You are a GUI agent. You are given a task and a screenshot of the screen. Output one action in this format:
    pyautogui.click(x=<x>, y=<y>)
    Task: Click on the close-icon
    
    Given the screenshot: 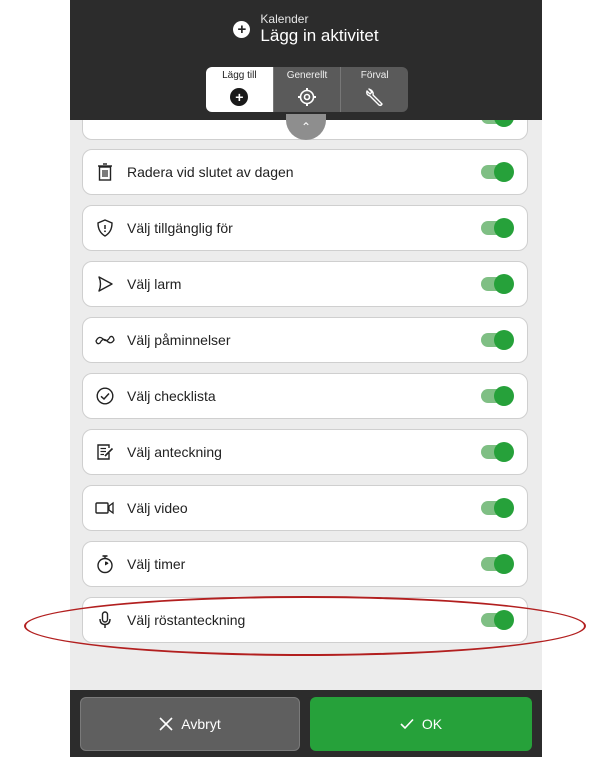 What is the action you would take?
    pyautogui.click(x=166, y=724)
    